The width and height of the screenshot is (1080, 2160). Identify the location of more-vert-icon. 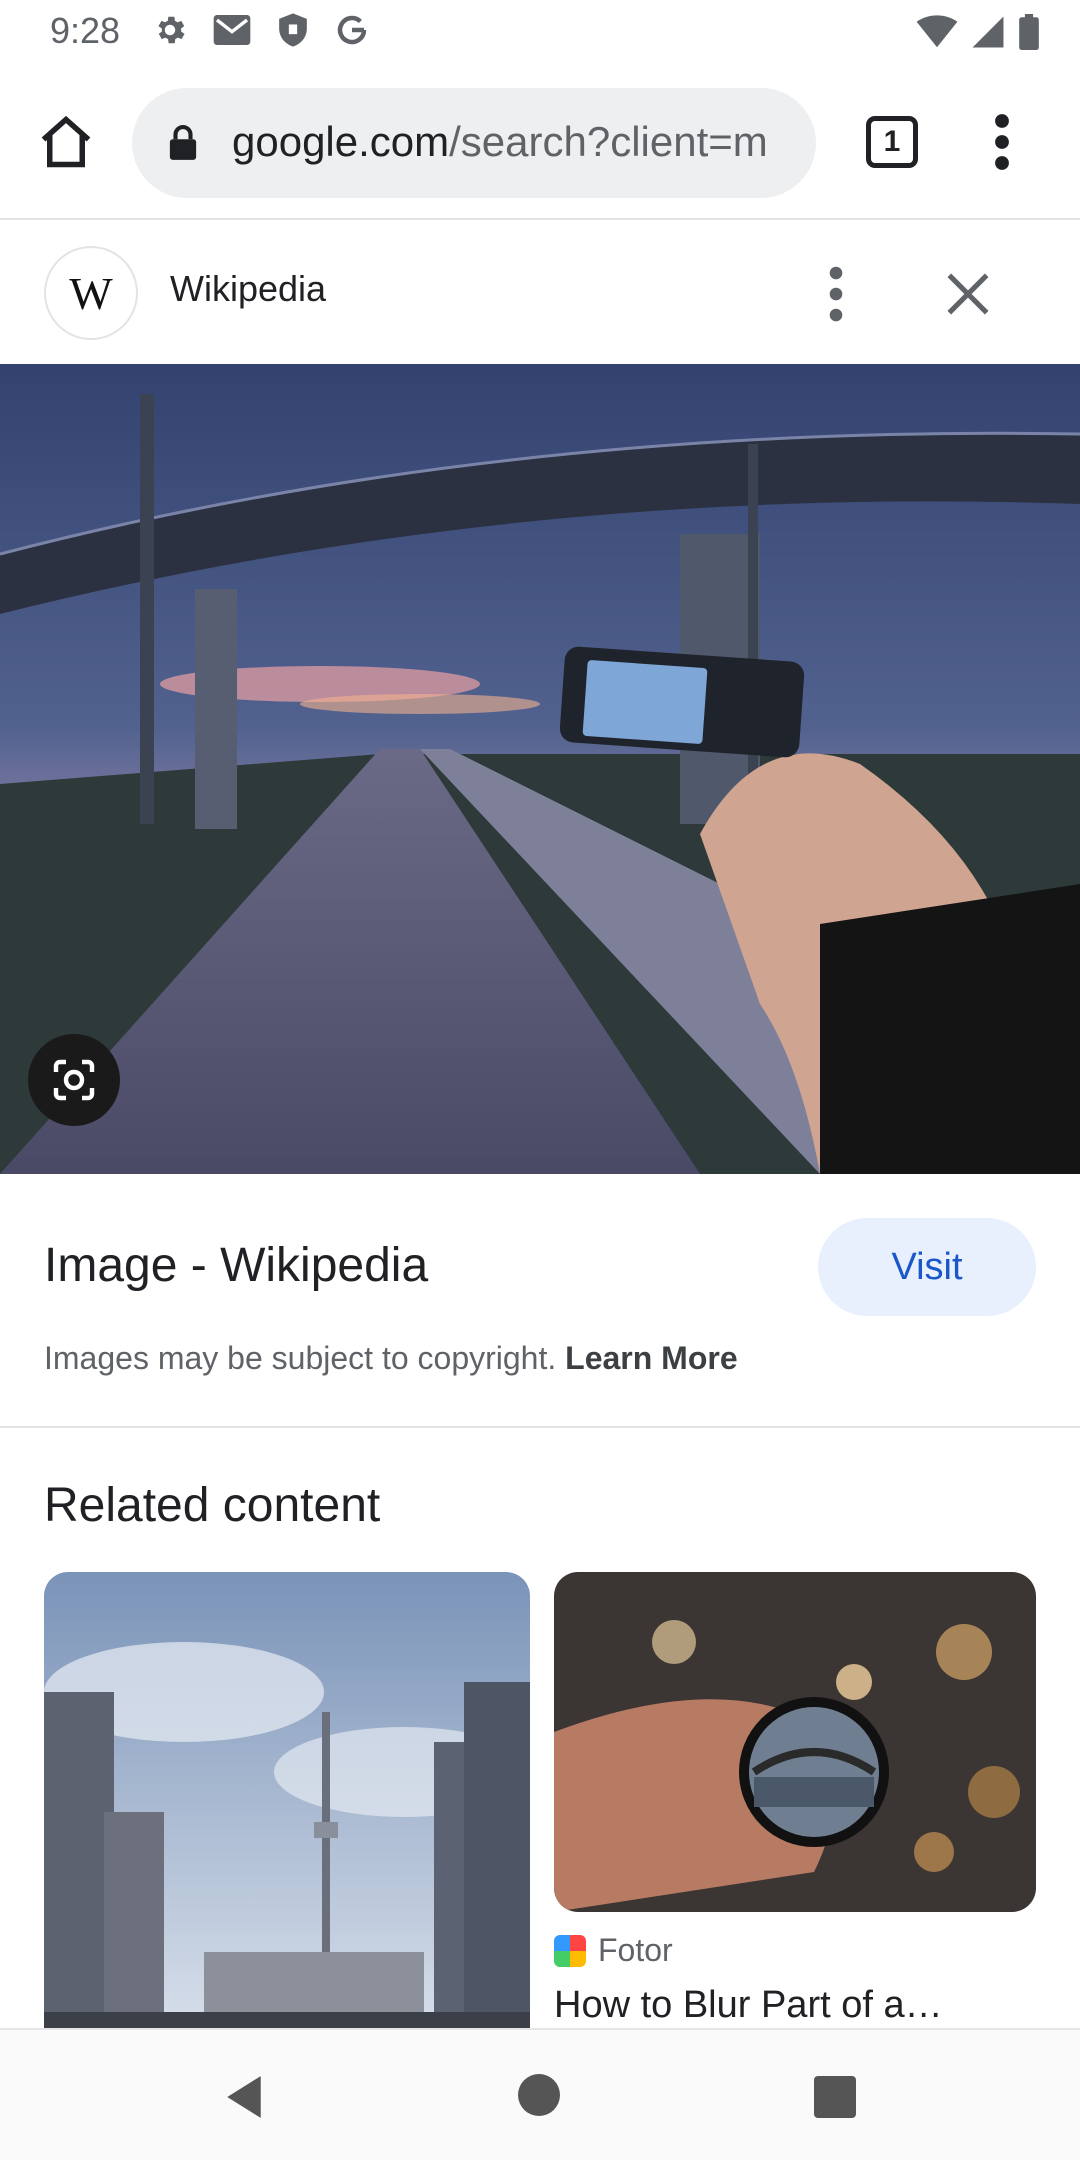
(1002, 142).